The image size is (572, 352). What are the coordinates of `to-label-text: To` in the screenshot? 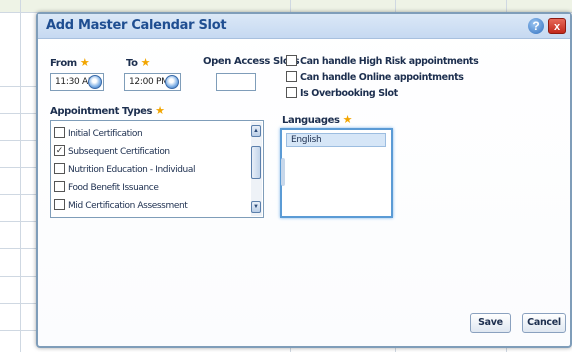 It's located at (132, 63).